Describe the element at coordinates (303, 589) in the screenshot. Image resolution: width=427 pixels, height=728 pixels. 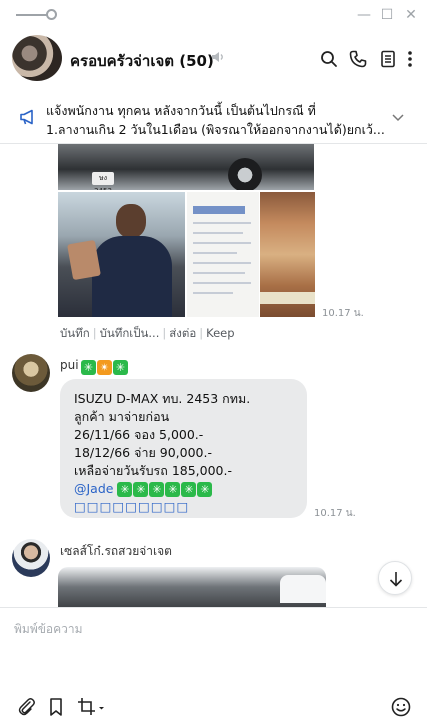
I see `white-car` at that location.